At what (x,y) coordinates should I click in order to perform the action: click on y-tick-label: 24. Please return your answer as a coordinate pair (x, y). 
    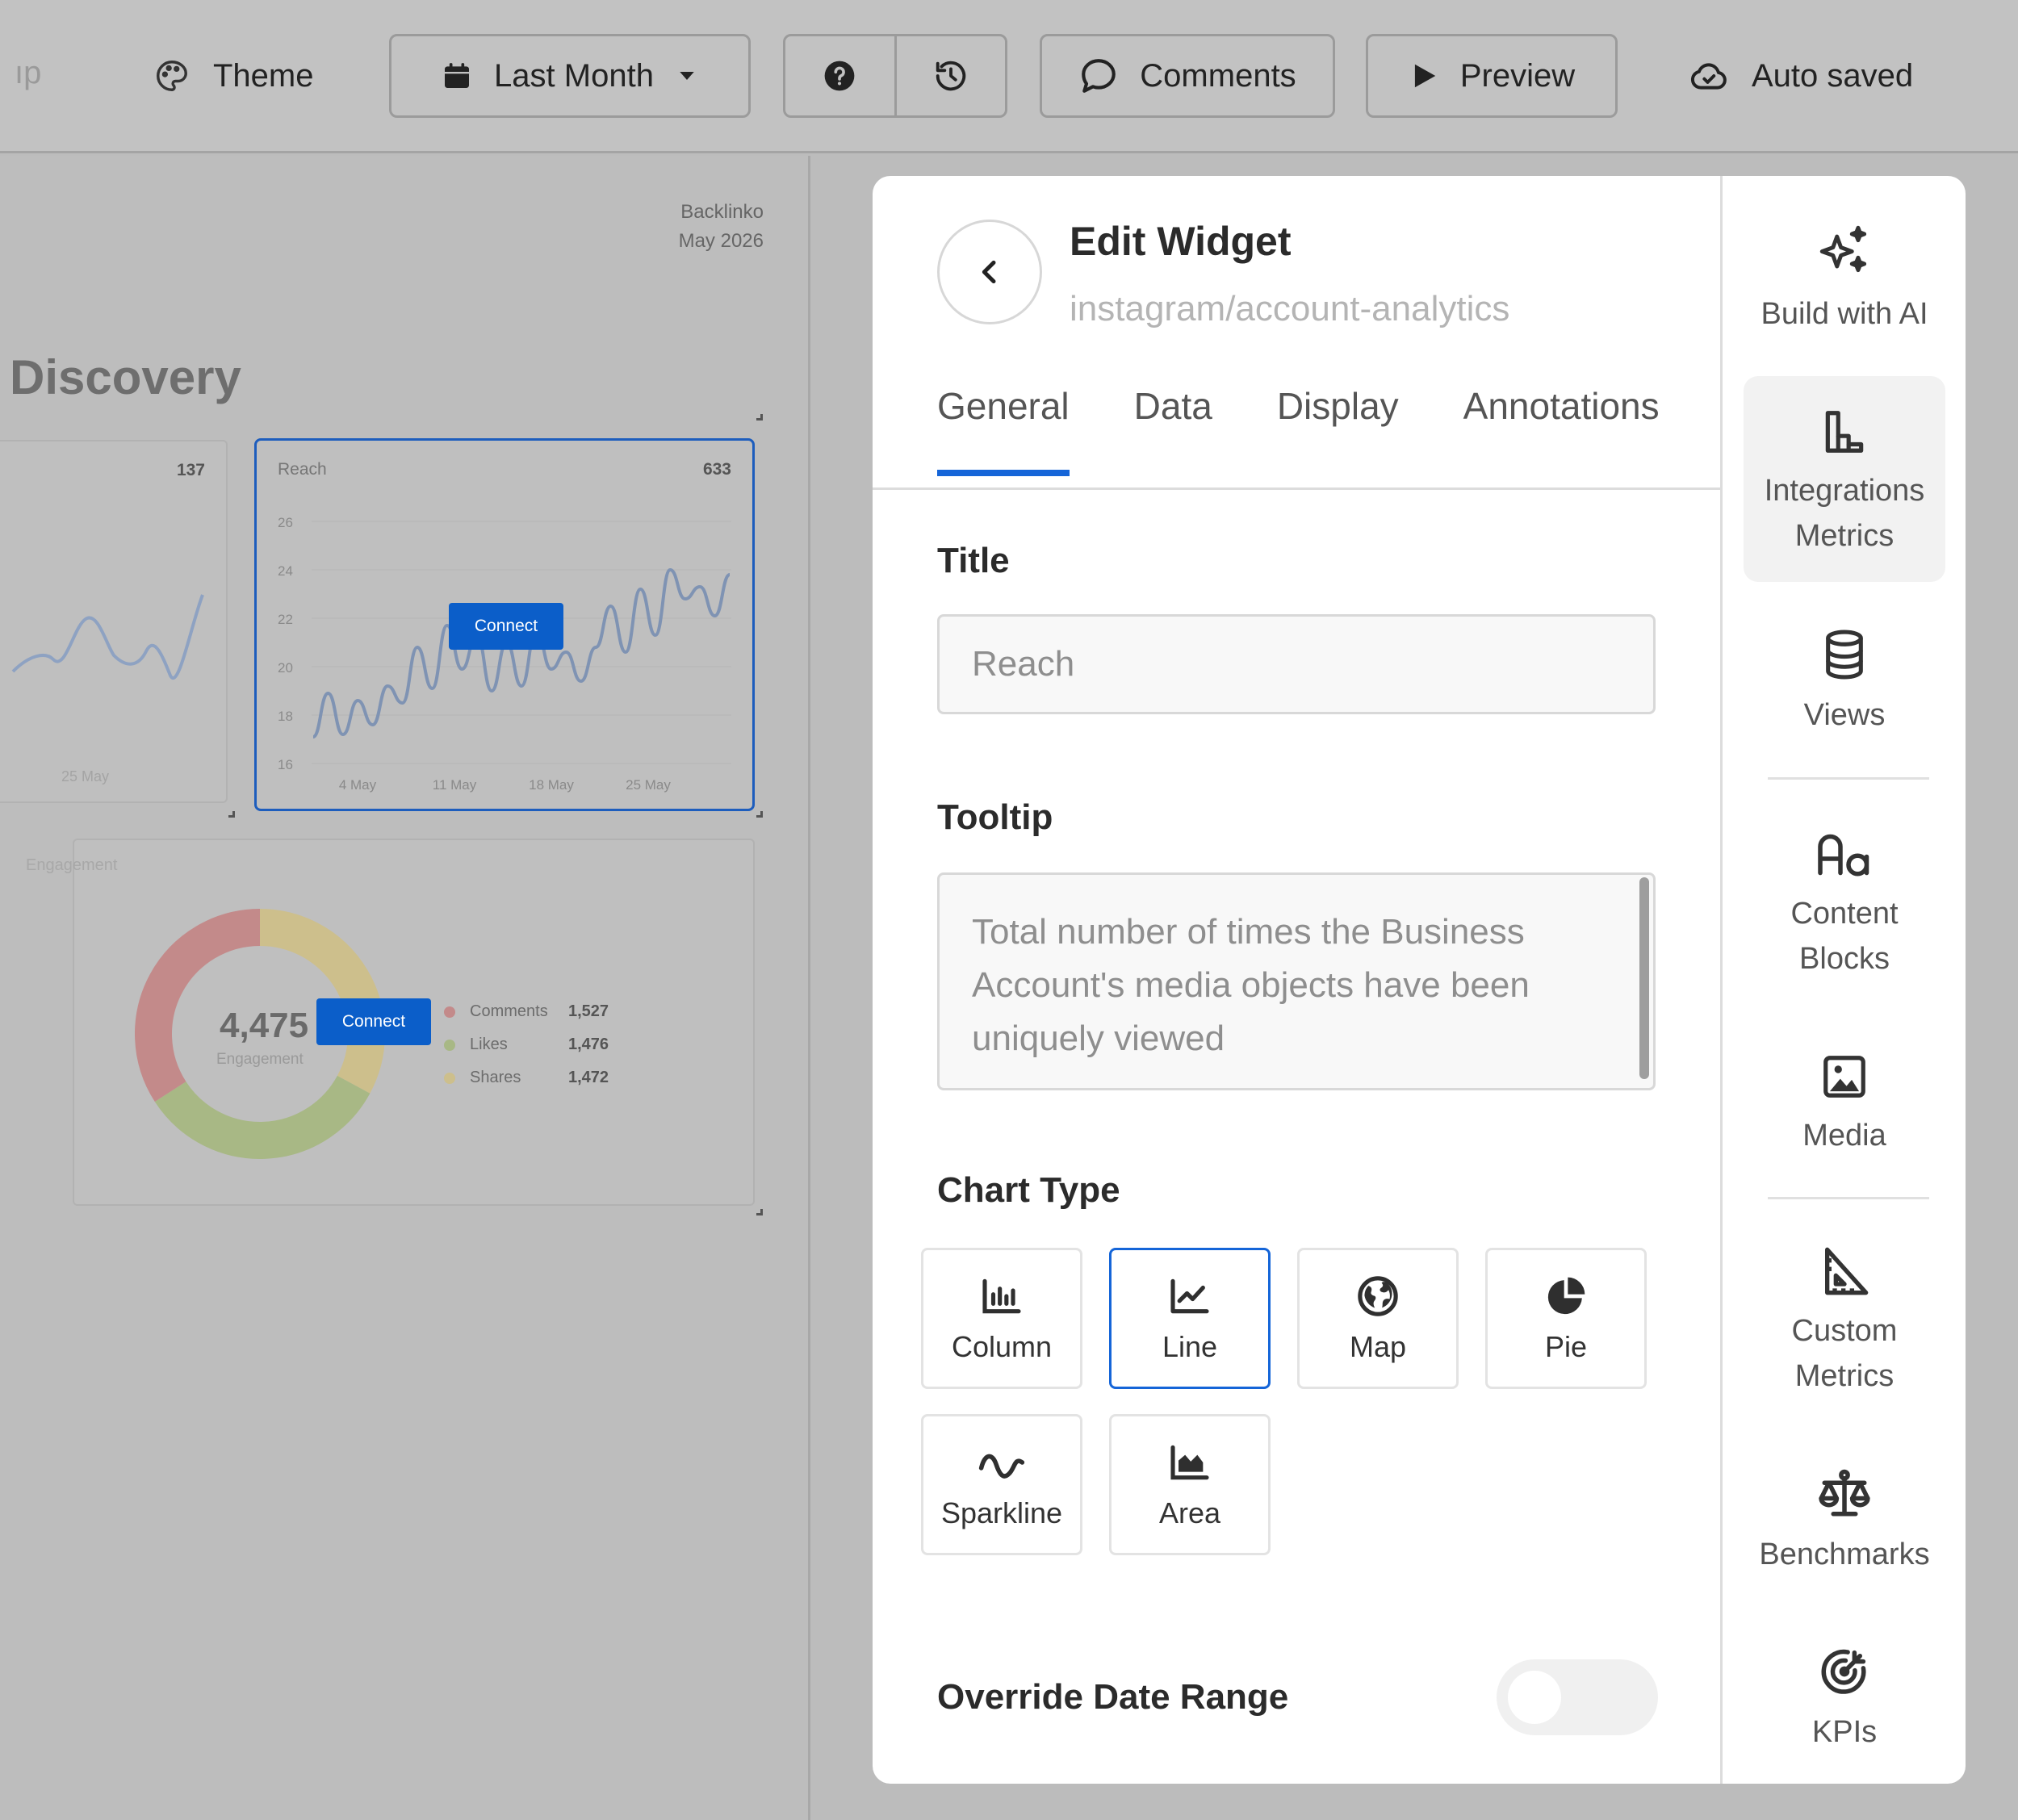
    Looking at the image, I should click on (285, 571).